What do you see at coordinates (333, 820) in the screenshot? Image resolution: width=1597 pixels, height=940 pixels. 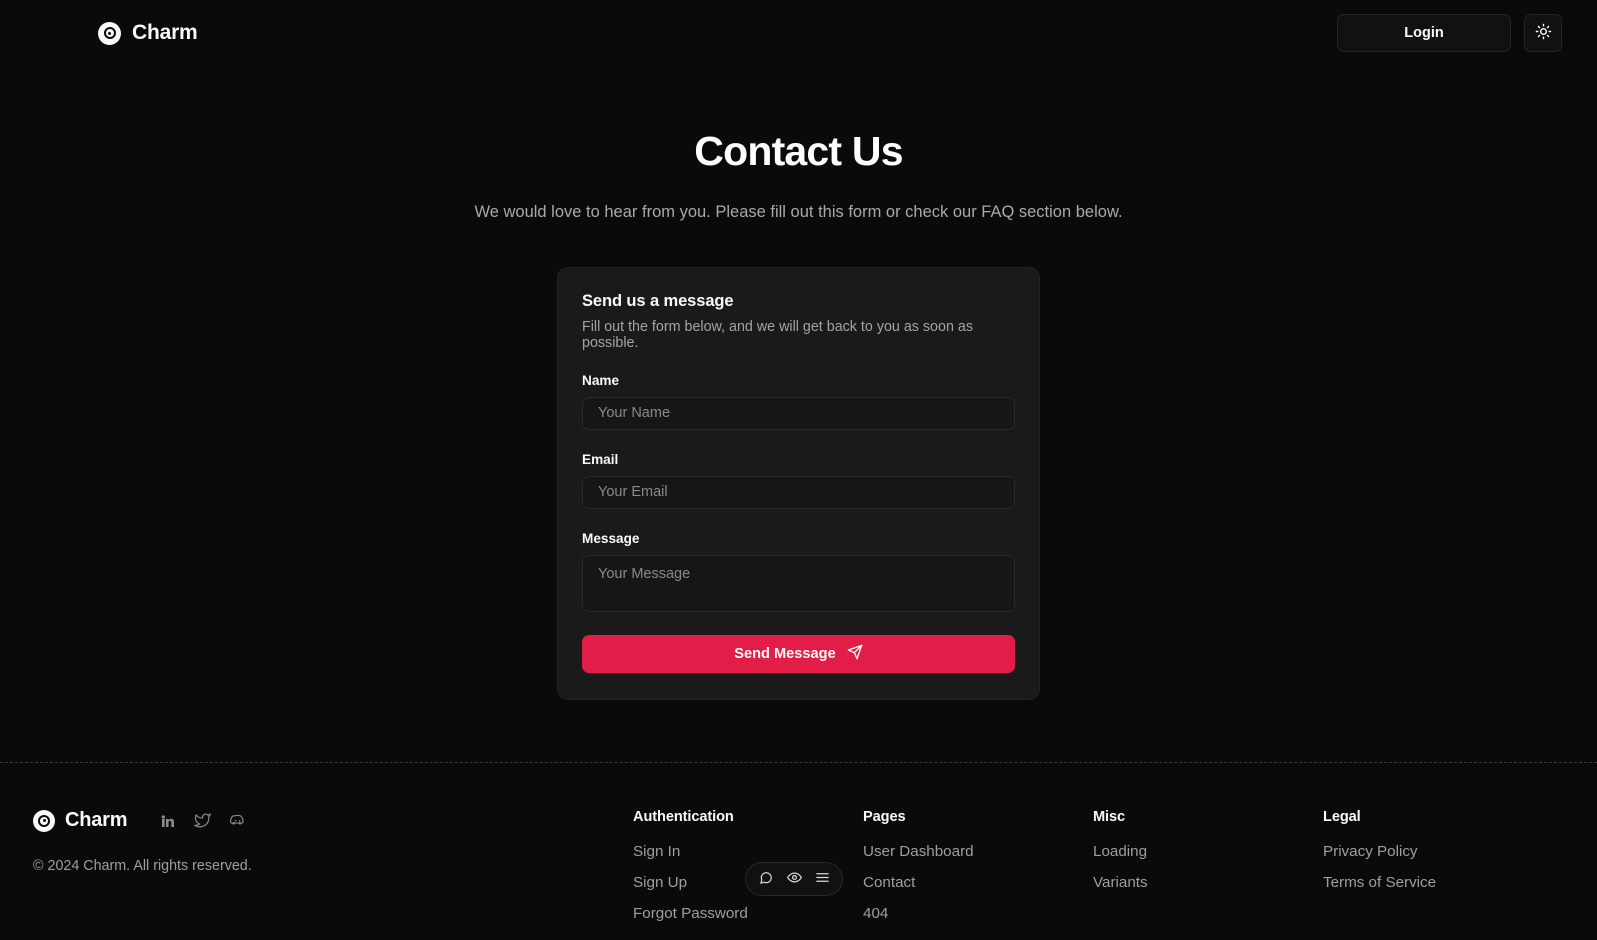 I see `footer-brand-row: Charm` at bounding box center [333, 820].